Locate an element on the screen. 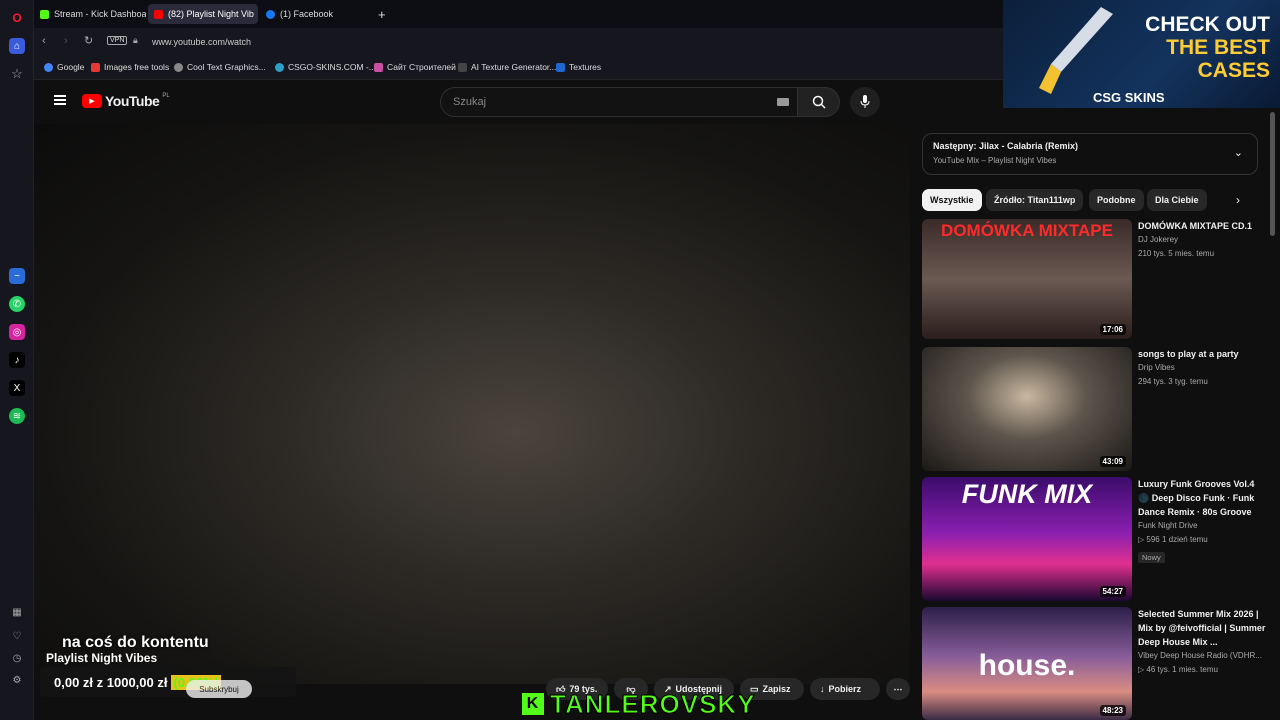 Image resolution: width=1280 pixels, height=720 pixels. channel-name: Funk Night Drive is located at coordinates (1203, 526).